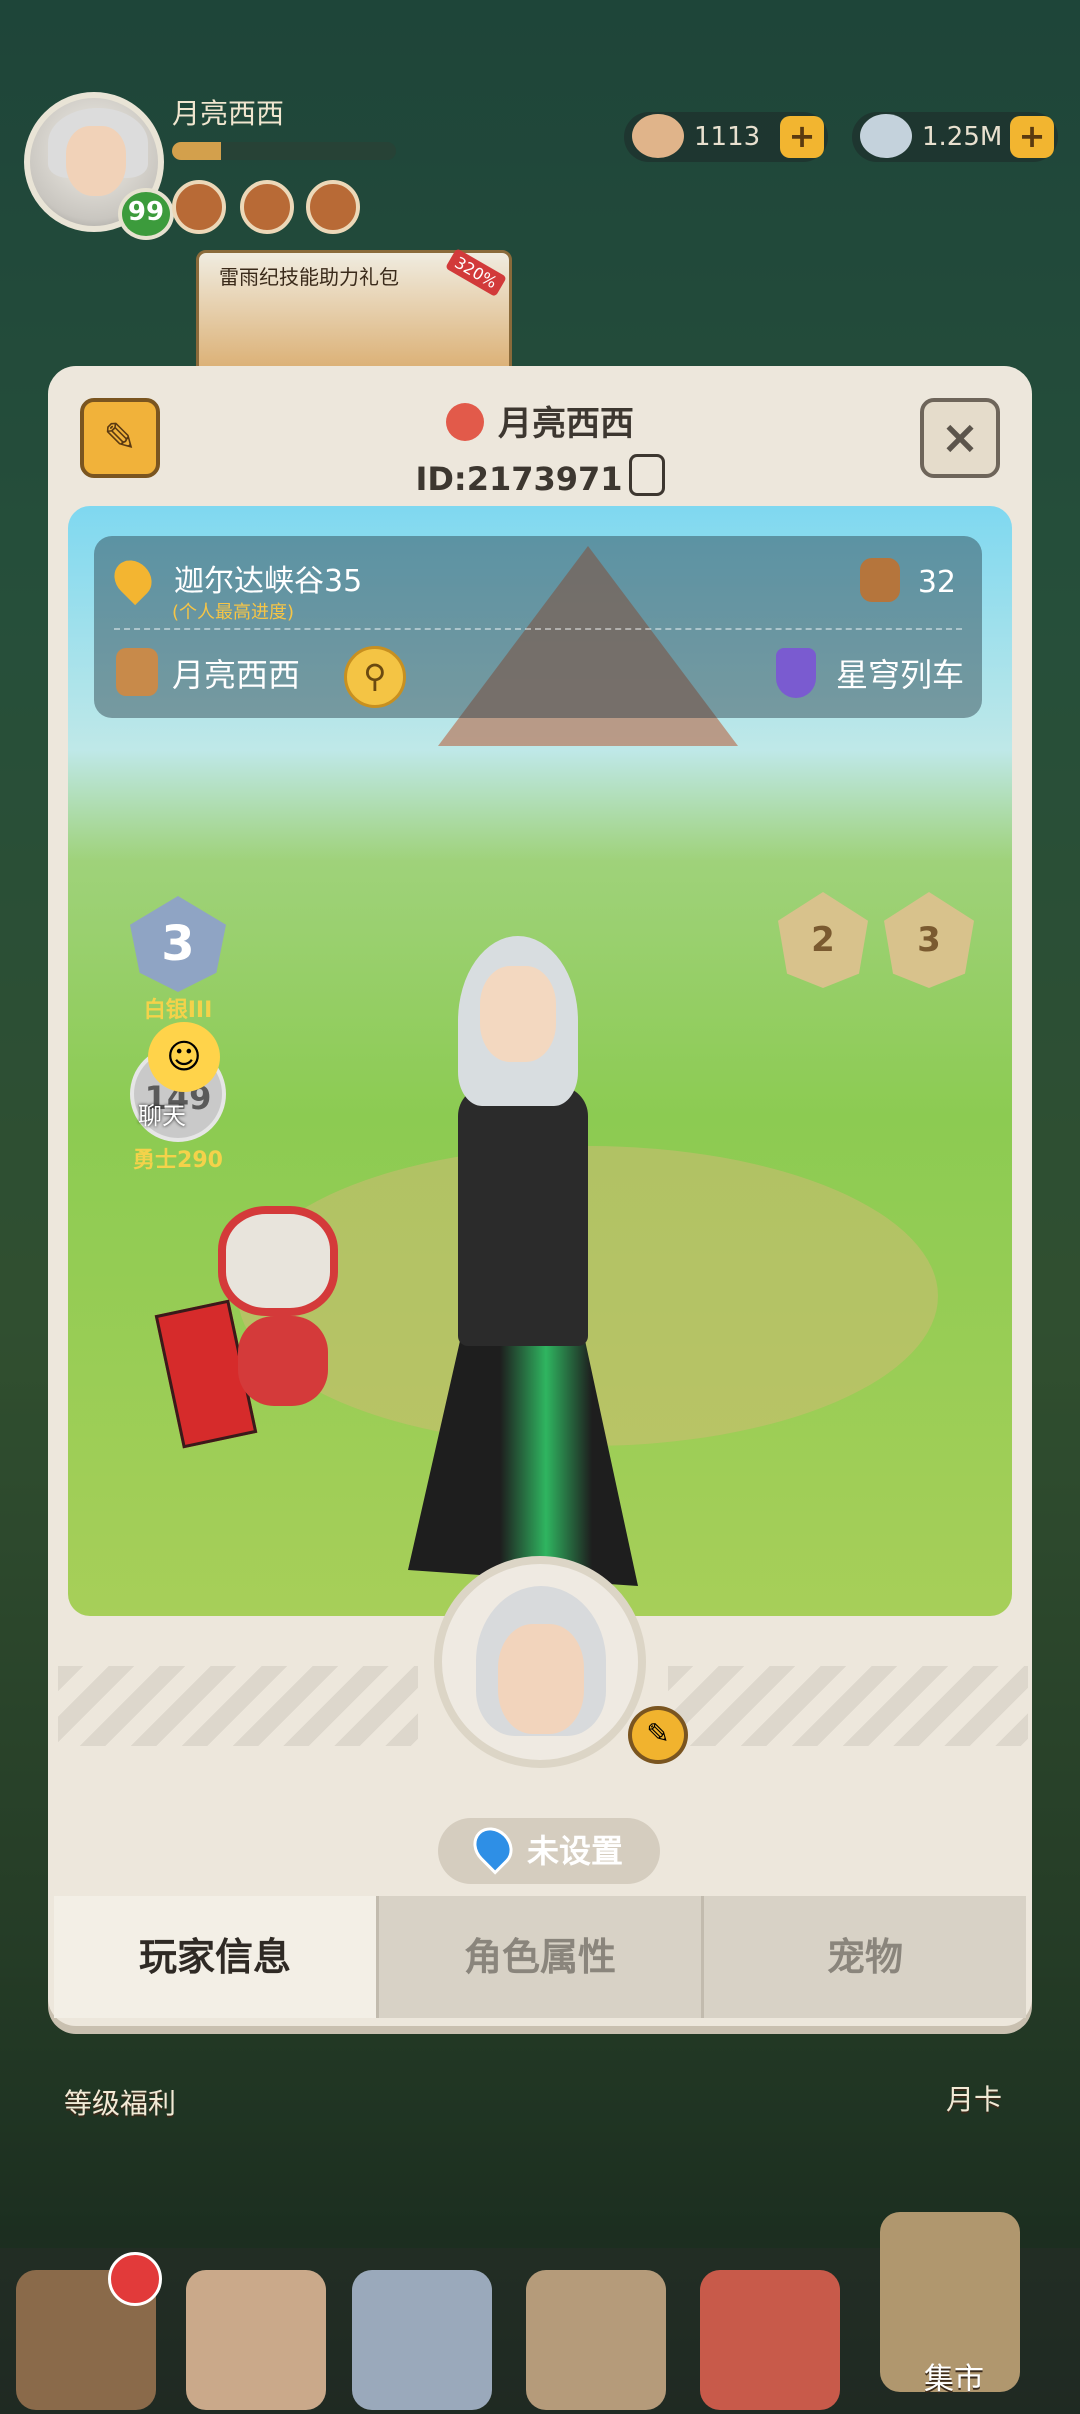  Describe the element at coordinates (548, 1226) in the screenshot. I see `player-character` at that location.